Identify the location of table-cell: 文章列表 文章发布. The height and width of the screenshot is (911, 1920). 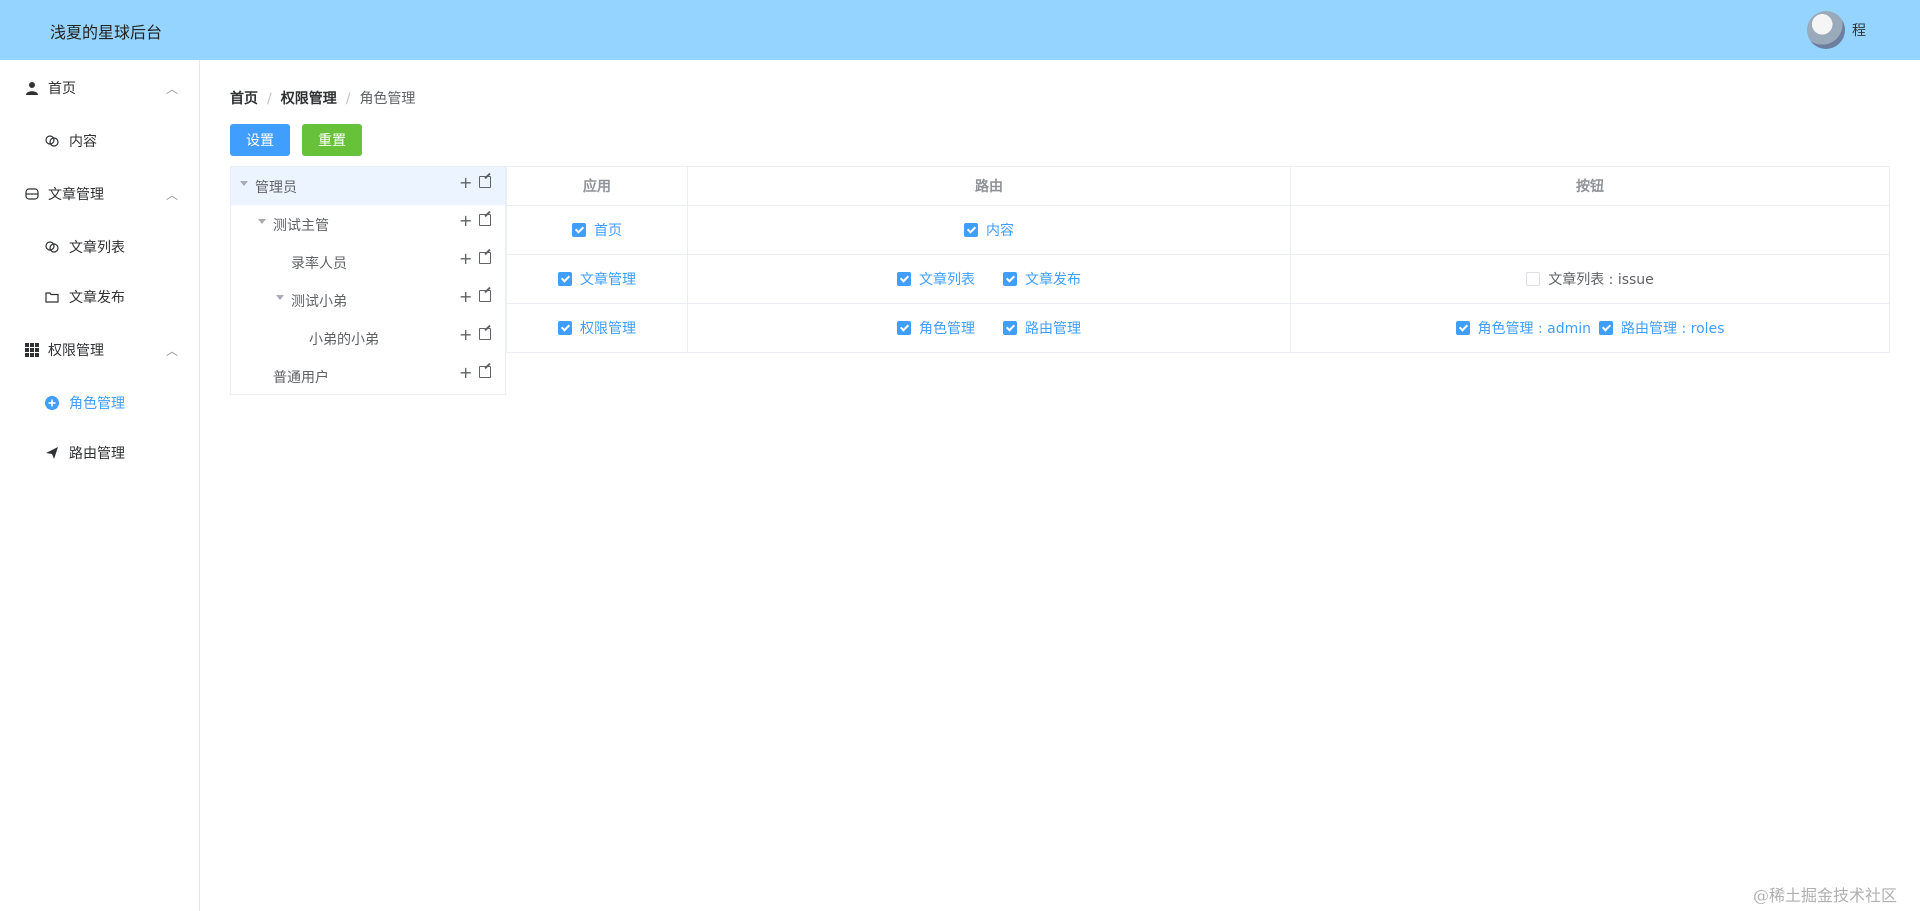
(989, 279).